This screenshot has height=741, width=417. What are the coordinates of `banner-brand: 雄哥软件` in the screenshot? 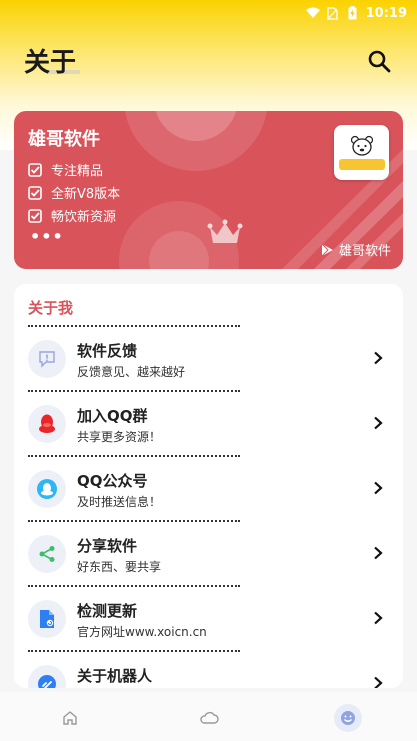 It's located at (355, 249).